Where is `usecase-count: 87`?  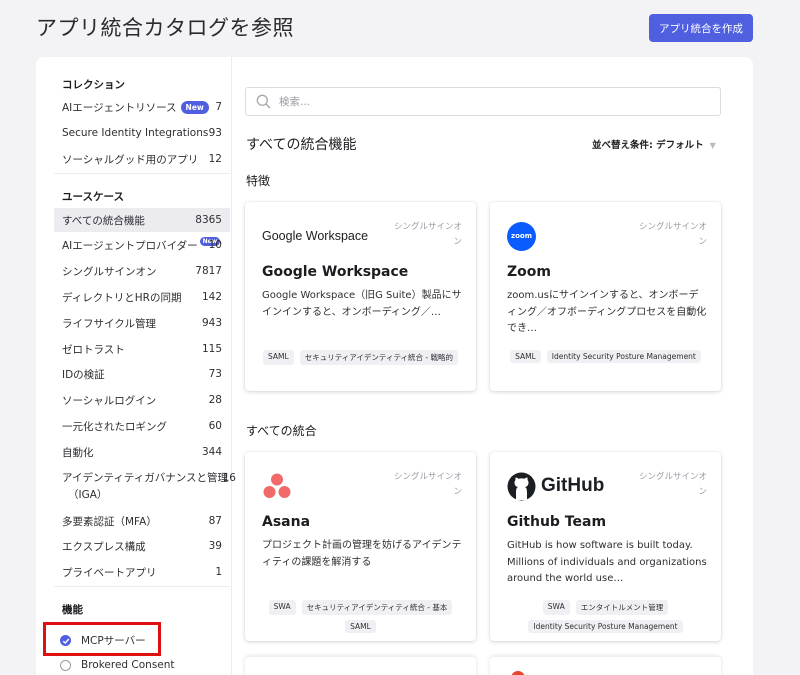
usecase-count: 87 is located at coordinates (215, 521).